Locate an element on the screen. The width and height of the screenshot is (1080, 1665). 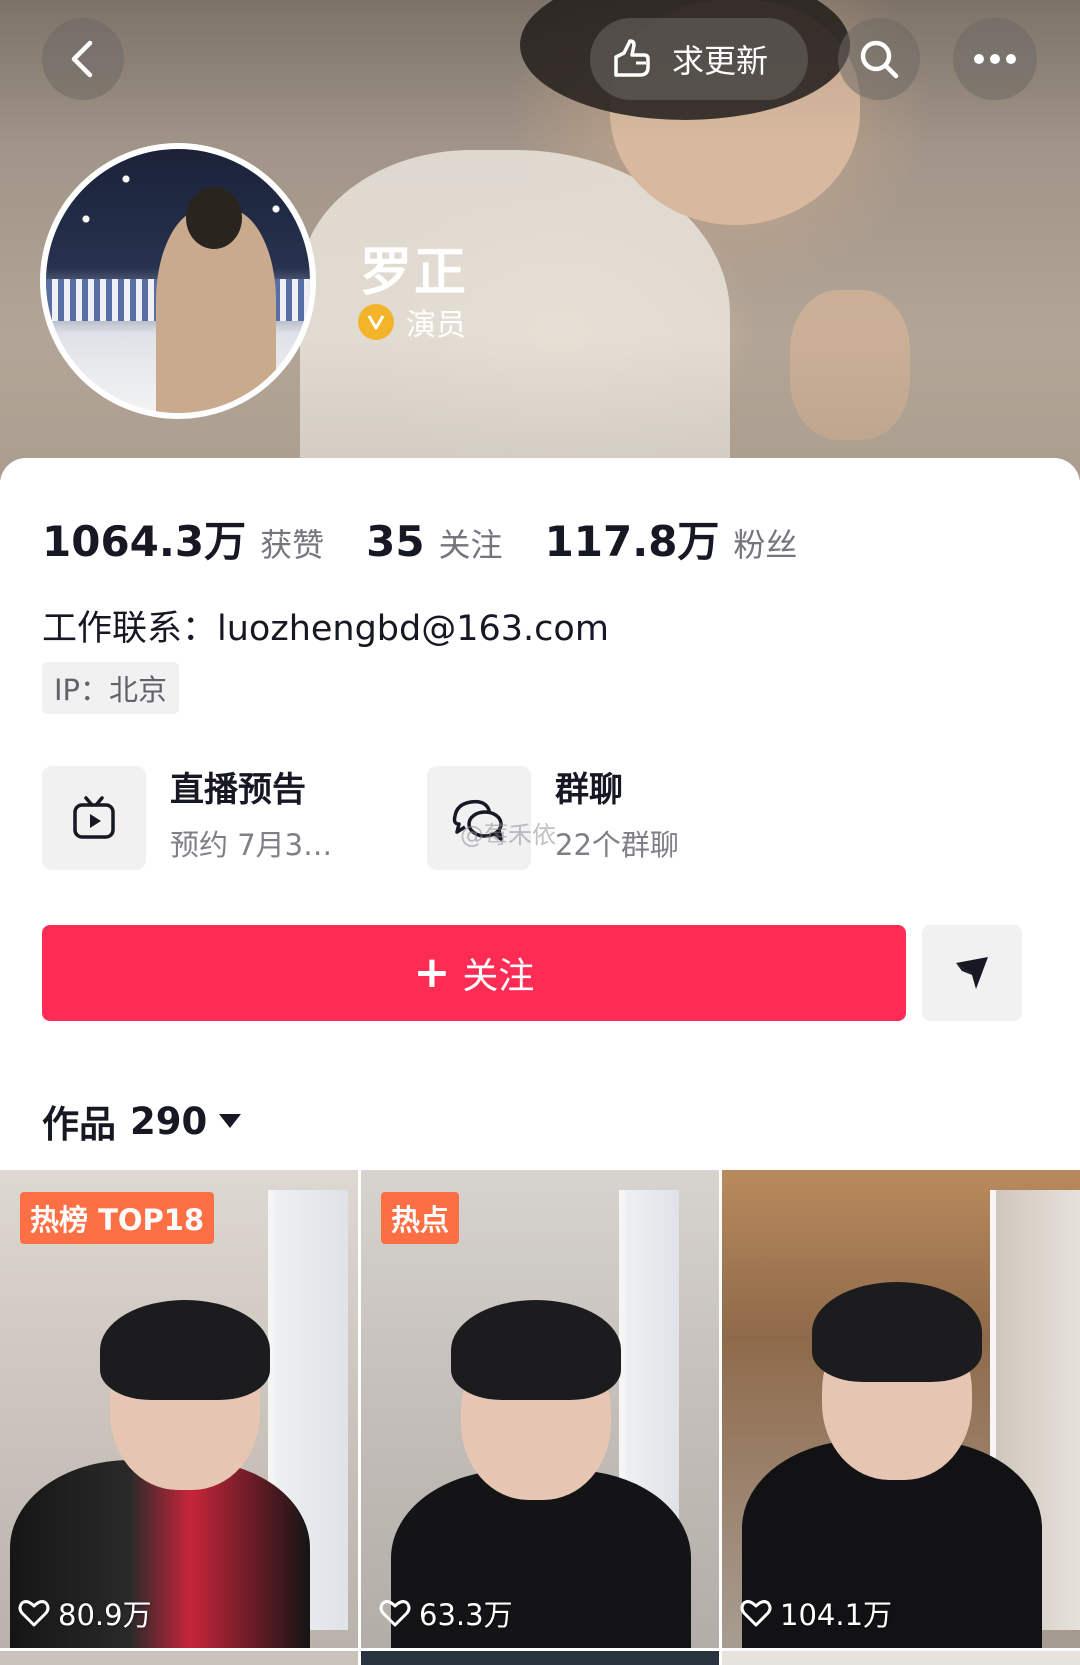
group-chat-title: 群聊 is located at coordinates (589, 790).